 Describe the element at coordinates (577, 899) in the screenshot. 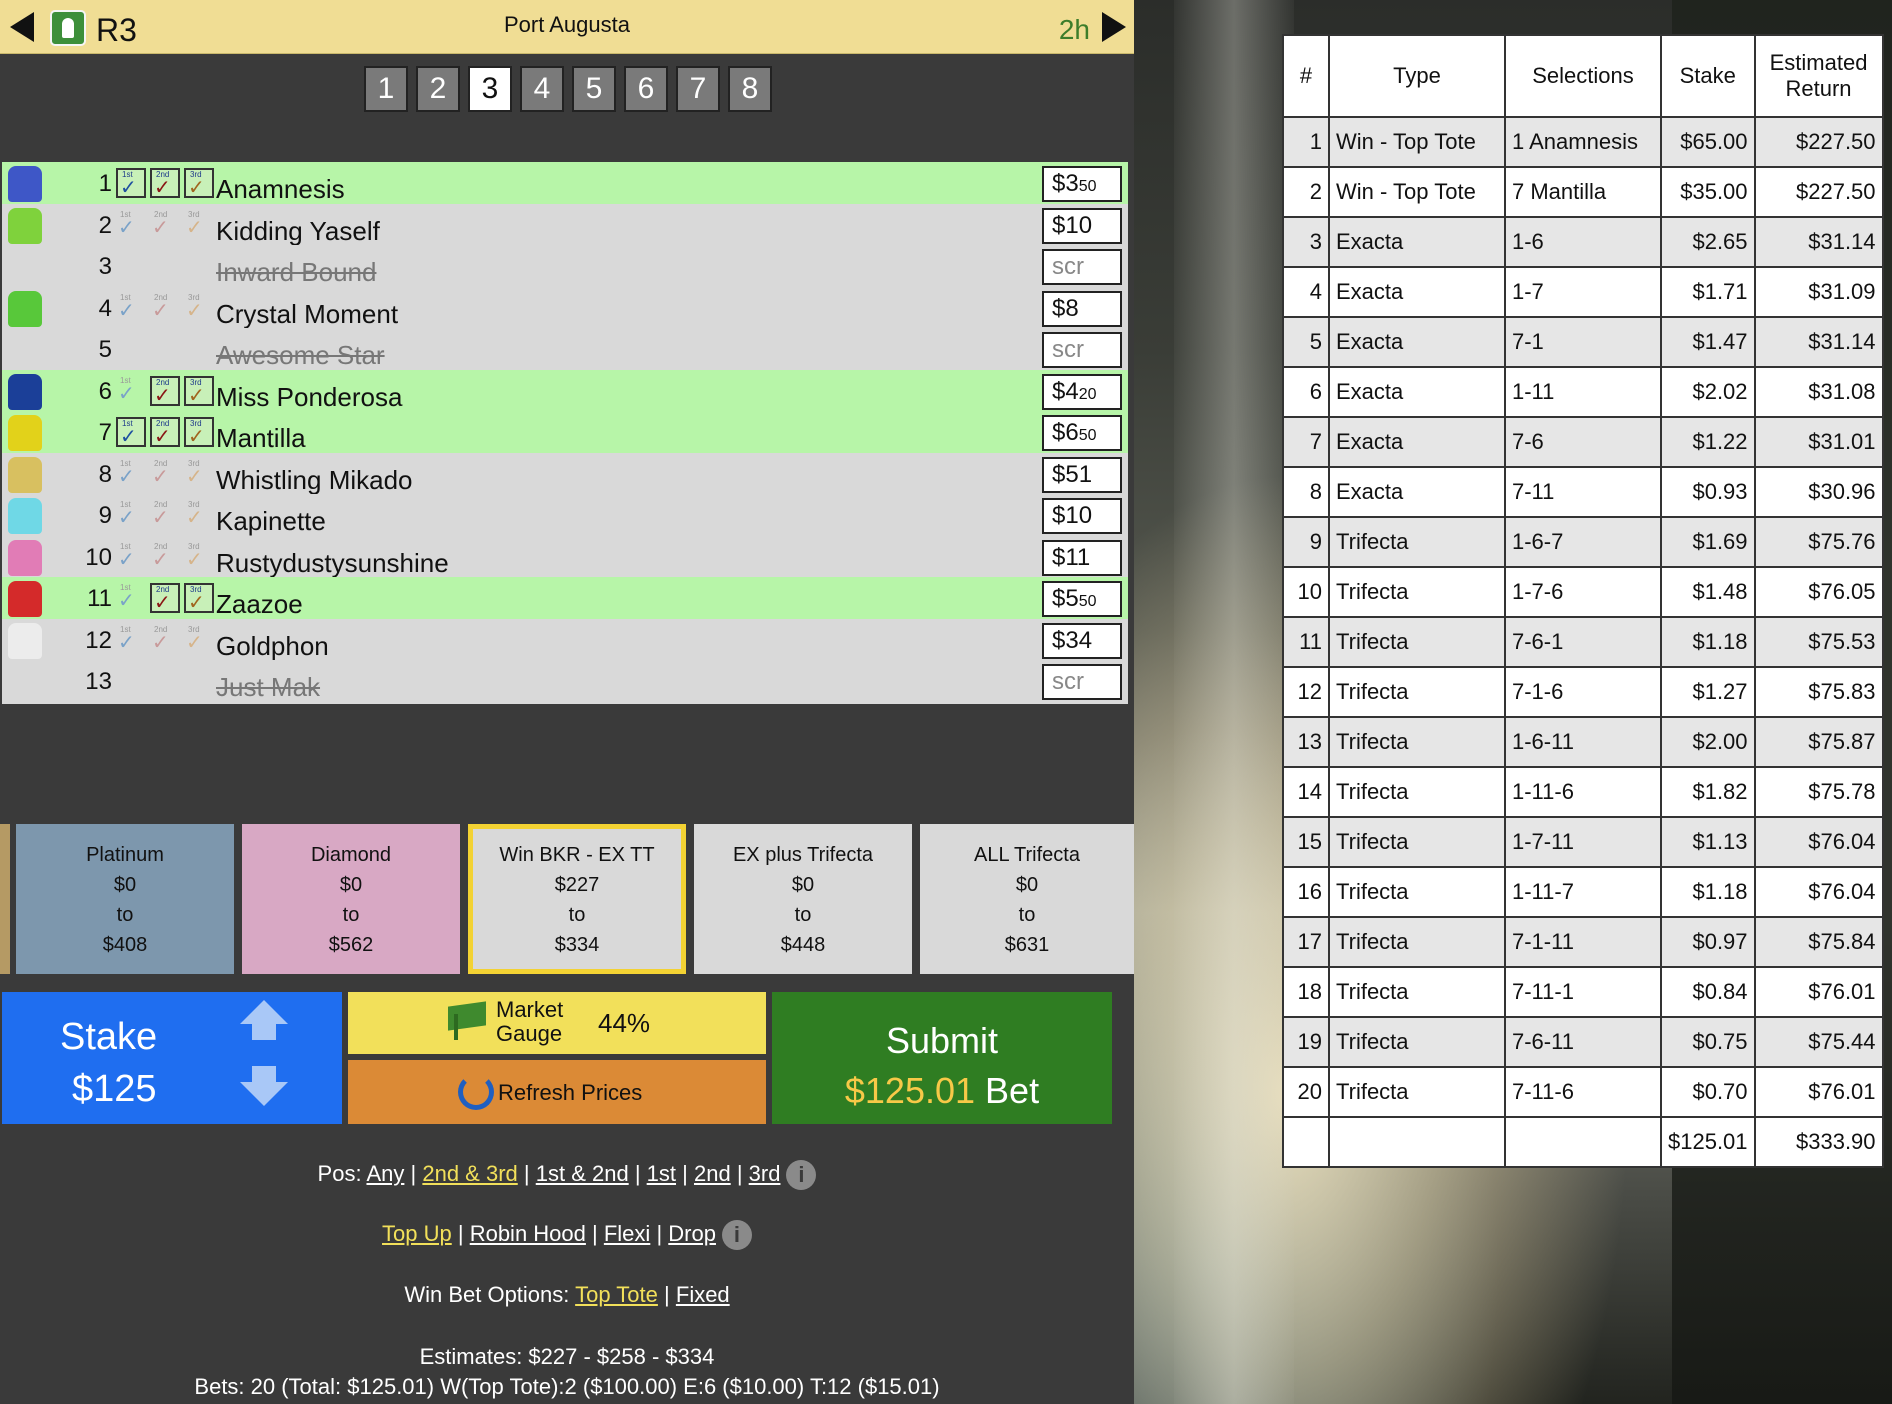

I see `bet-card-win-bkr-ex-tt: Win BKR - EX TT $227 to $334` at that location.